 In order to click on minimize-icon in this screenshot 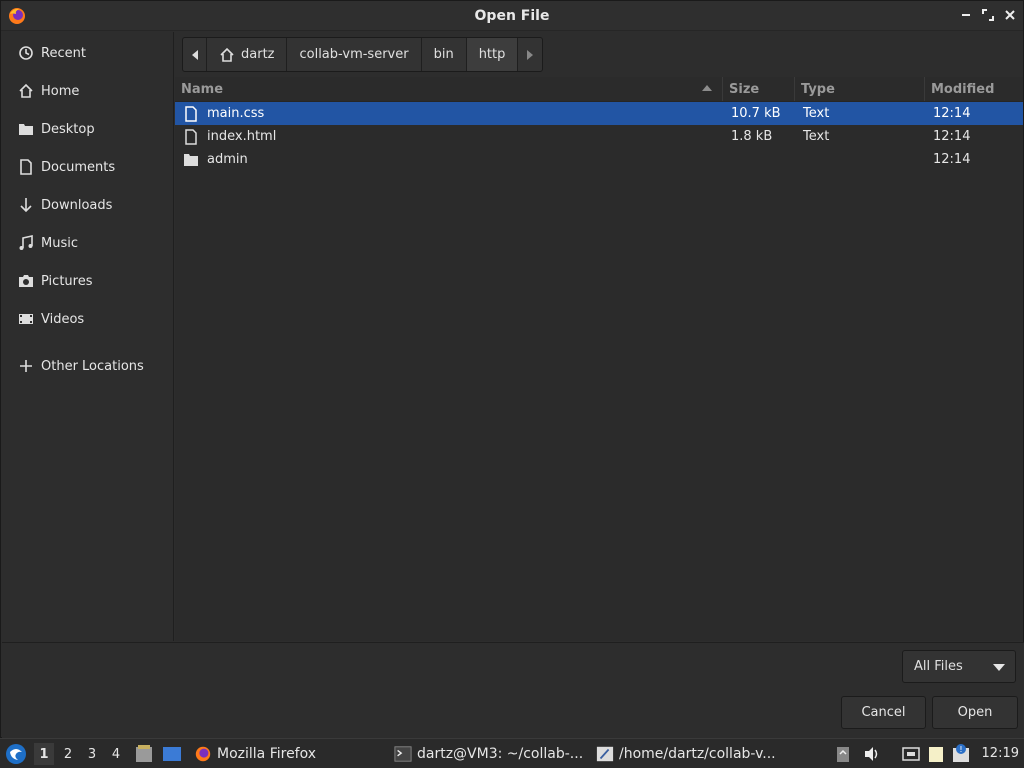, I will do `click(966, 15)`.